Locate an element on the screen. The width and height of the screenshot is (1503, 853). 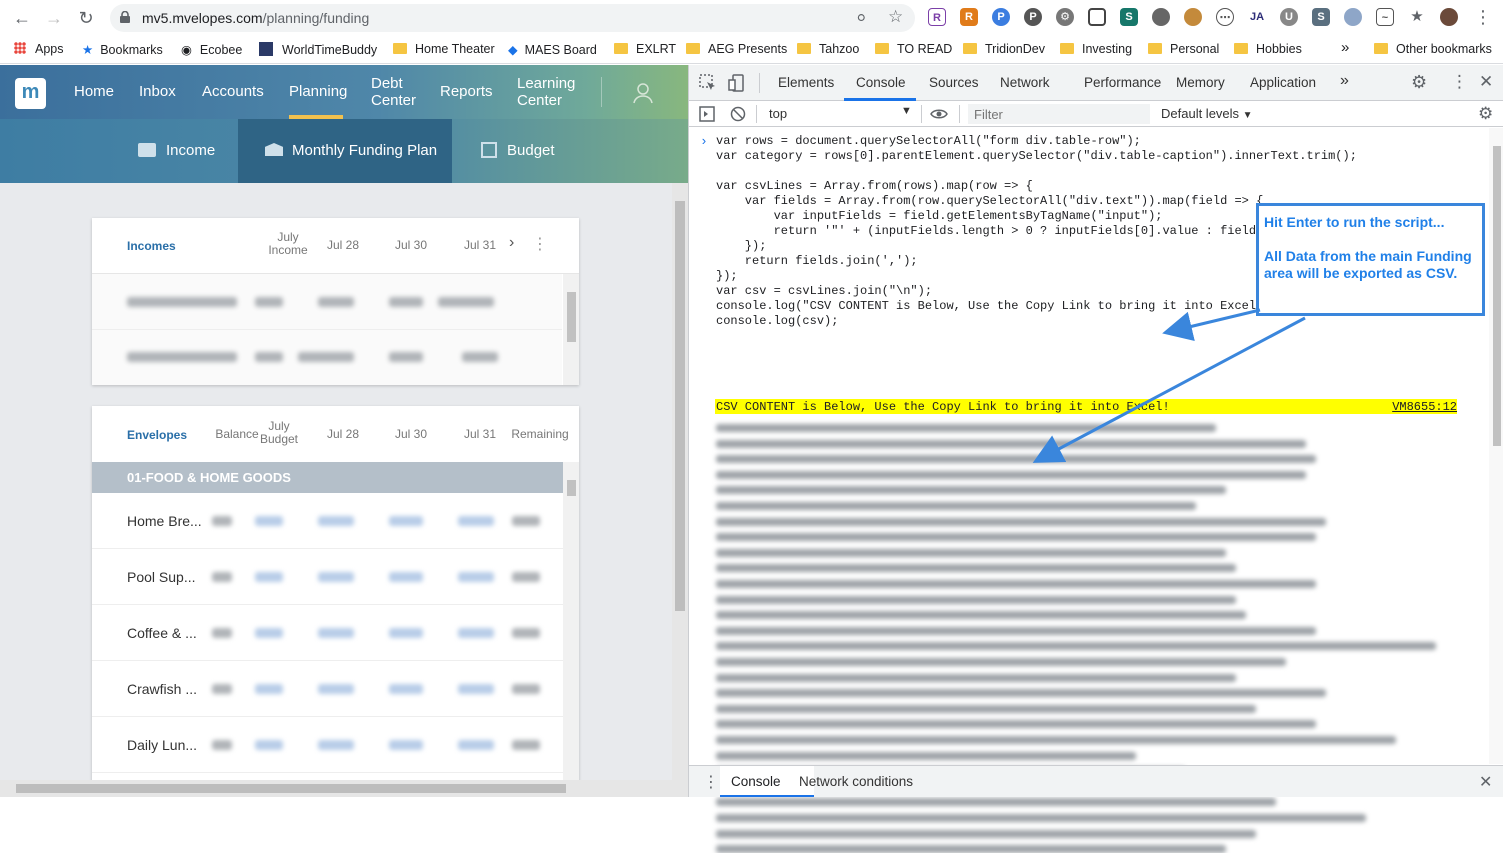
sidebar-toggle-icon is located at coordinates (707, 114).